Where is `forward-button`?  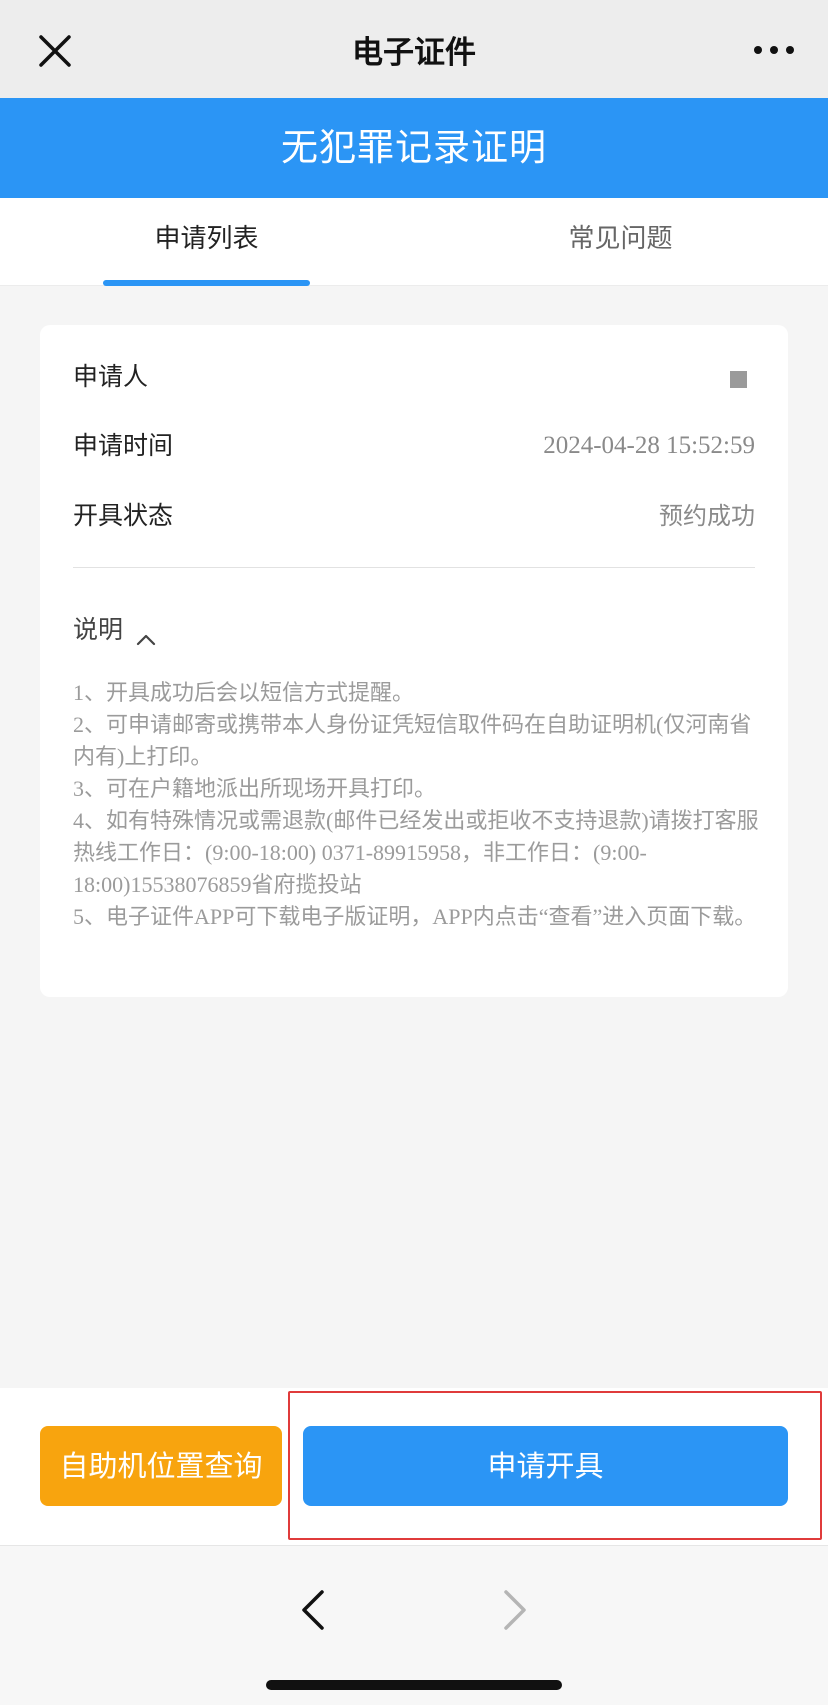
forward-button is located at coordinates (514, 1610).